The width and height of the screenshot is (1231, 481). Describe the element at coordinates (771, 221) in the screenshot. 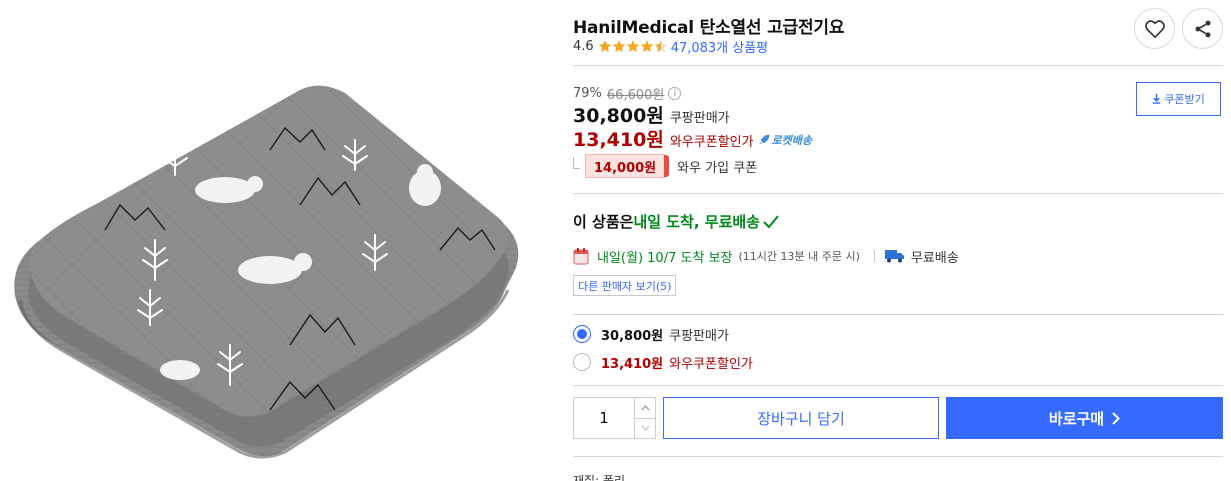

I see `check-icon` at that location.